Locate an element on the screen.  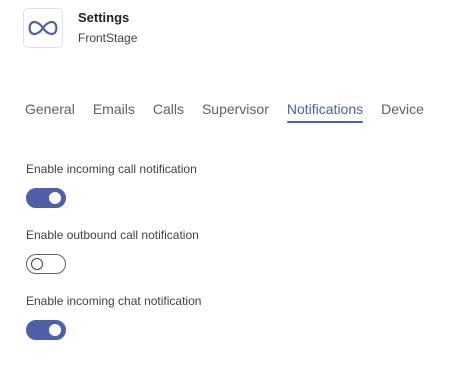
tab-calls: Calls is located at coordinates (168, 111).